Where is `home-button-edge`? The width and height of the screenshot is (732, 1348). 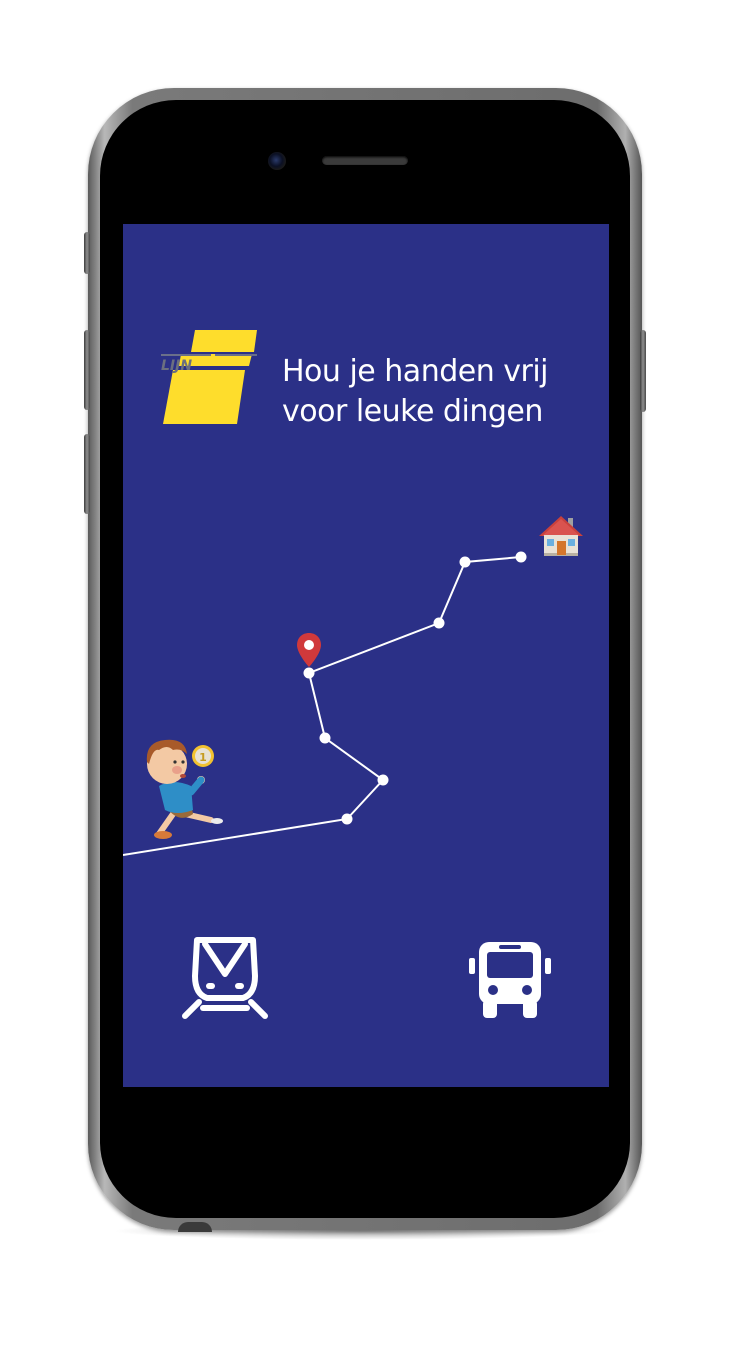
home-button-edge is located at coordinates (195, 1227).